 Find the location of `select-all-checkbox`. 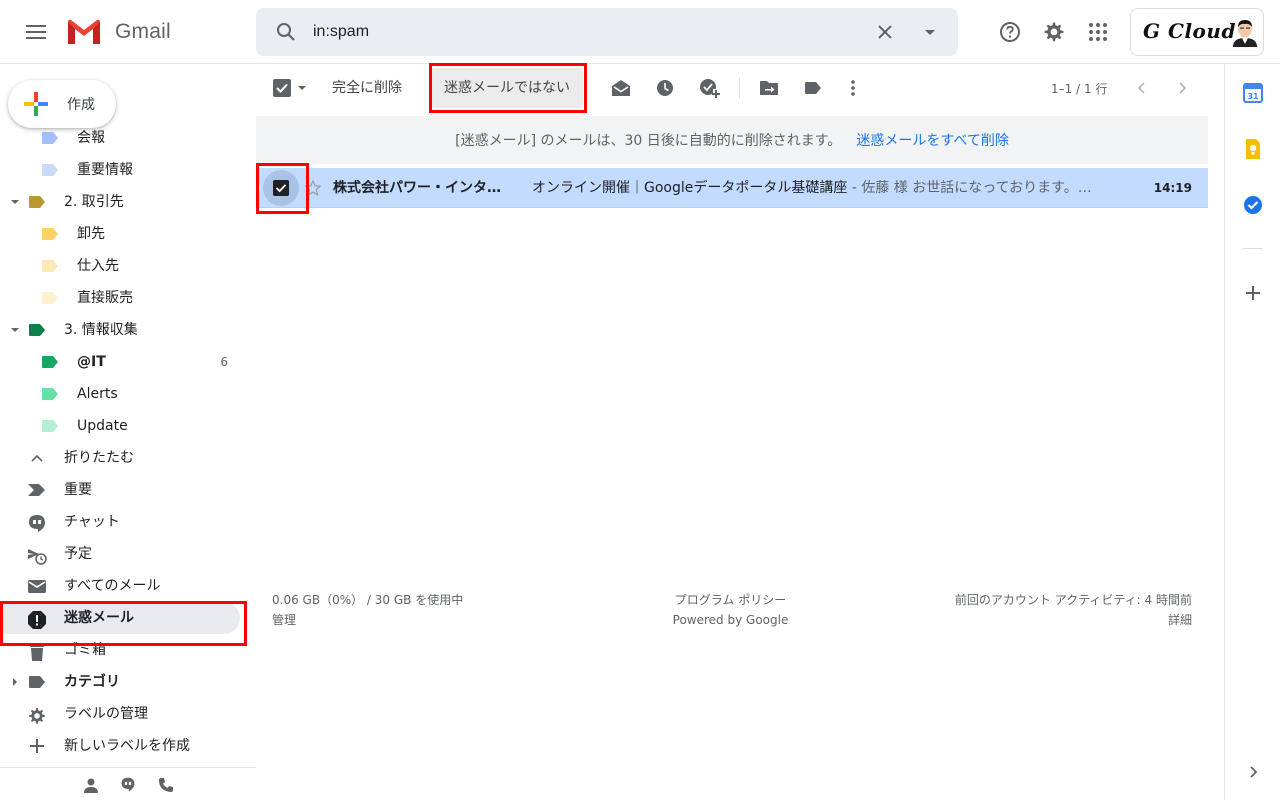

select-all-checkbox is located at coordinates (282, 88).